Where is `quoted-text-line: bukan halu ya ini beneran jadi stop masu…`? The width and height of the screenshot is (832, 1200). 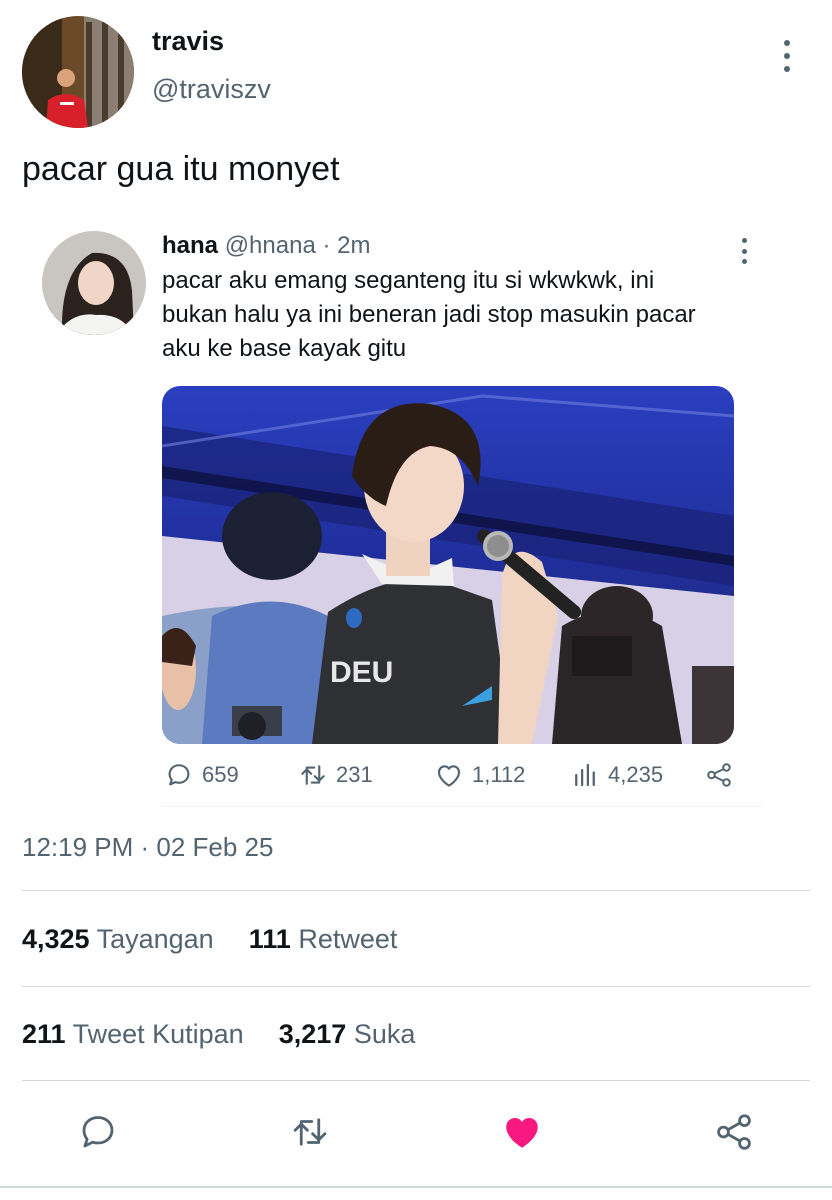
quoted-text-line: bukan halu ya ini beneran jadi stop masu… is located at coordinates (429, 314).